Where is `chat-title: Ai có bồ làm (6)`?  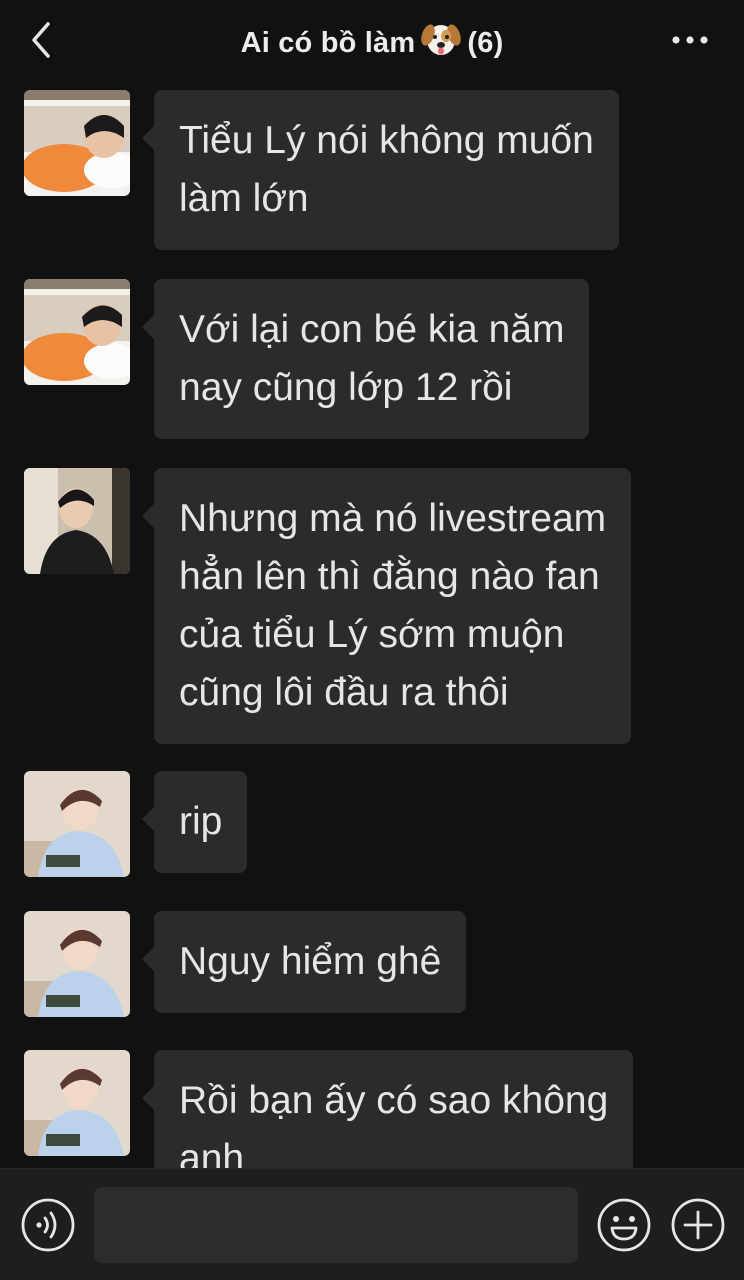 chat-title: Ai có bồ làm (6) is located at coordinates (372, 43).